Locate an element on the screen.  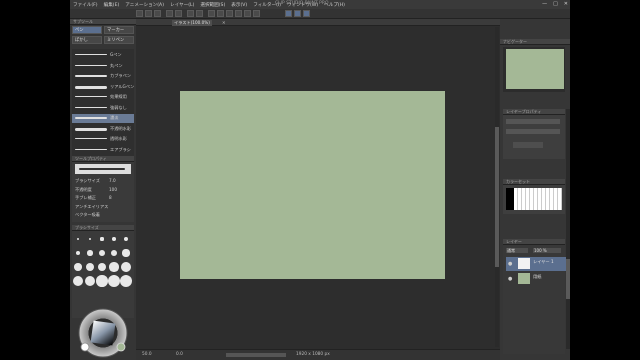
opacity-field: 100 % is located at coordinates (547, 250).